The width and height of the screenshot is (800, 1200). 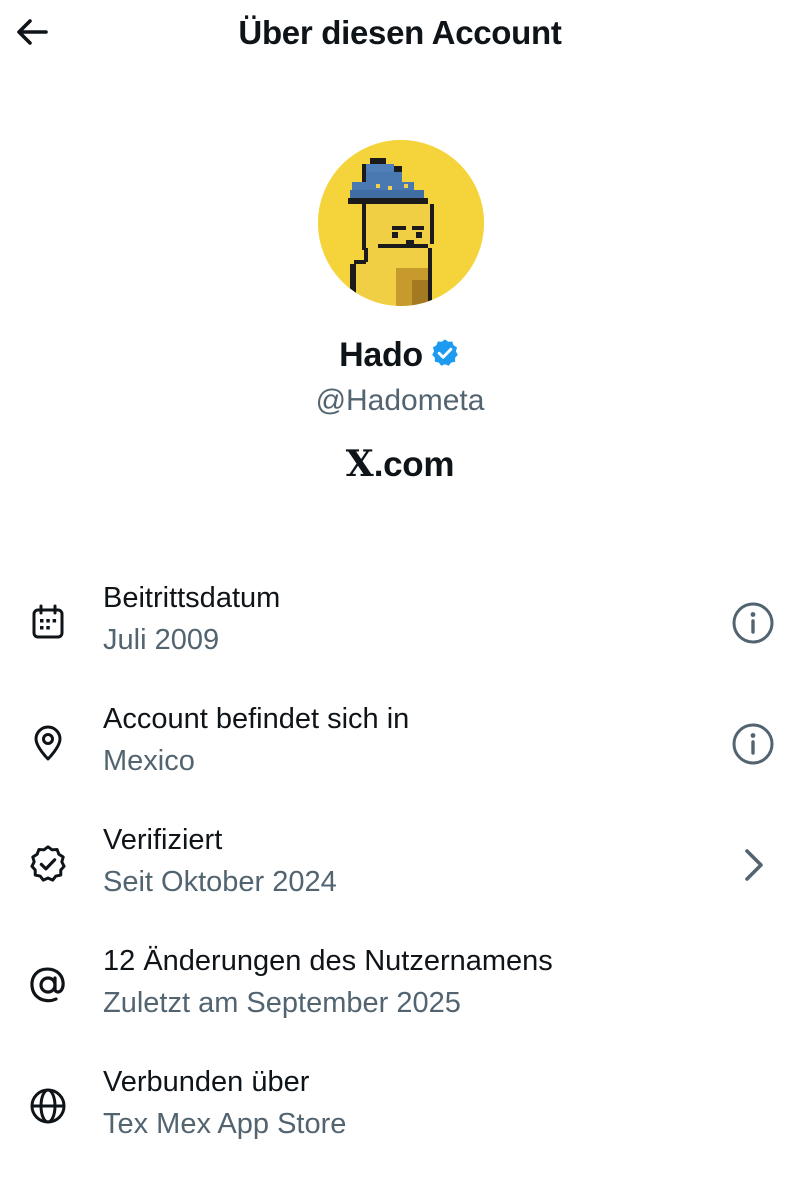 I want to click on detail-title: Account befindet sich in, so click(x=256, y=719).